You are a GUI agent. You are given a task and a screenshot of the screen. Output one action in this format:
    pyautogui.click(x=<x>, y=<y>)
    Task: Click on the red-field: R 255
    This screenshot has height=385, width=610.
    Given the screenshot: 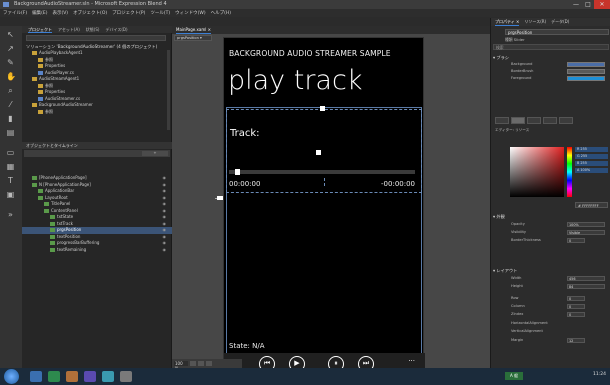 What is the action you would take?
    pyautogui.click(x=591, y=149)
    